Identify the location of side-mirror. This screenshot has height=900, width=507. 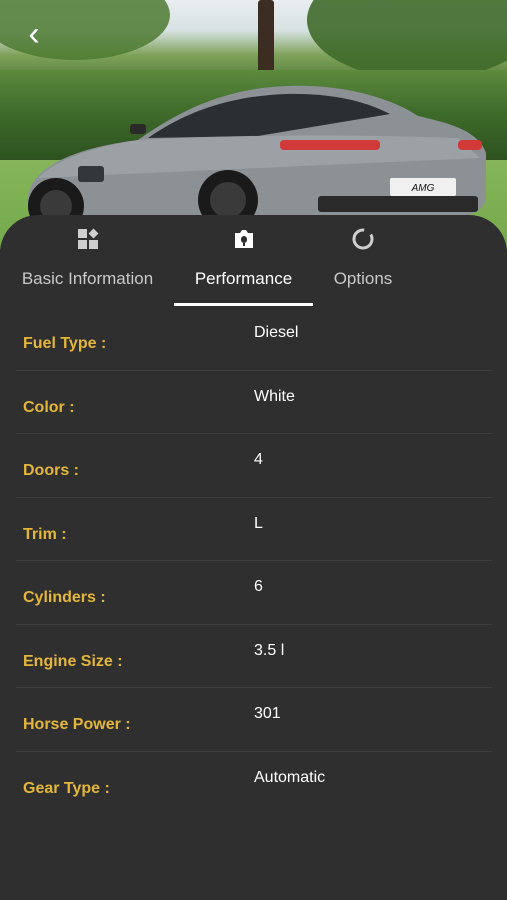
(138, 129).